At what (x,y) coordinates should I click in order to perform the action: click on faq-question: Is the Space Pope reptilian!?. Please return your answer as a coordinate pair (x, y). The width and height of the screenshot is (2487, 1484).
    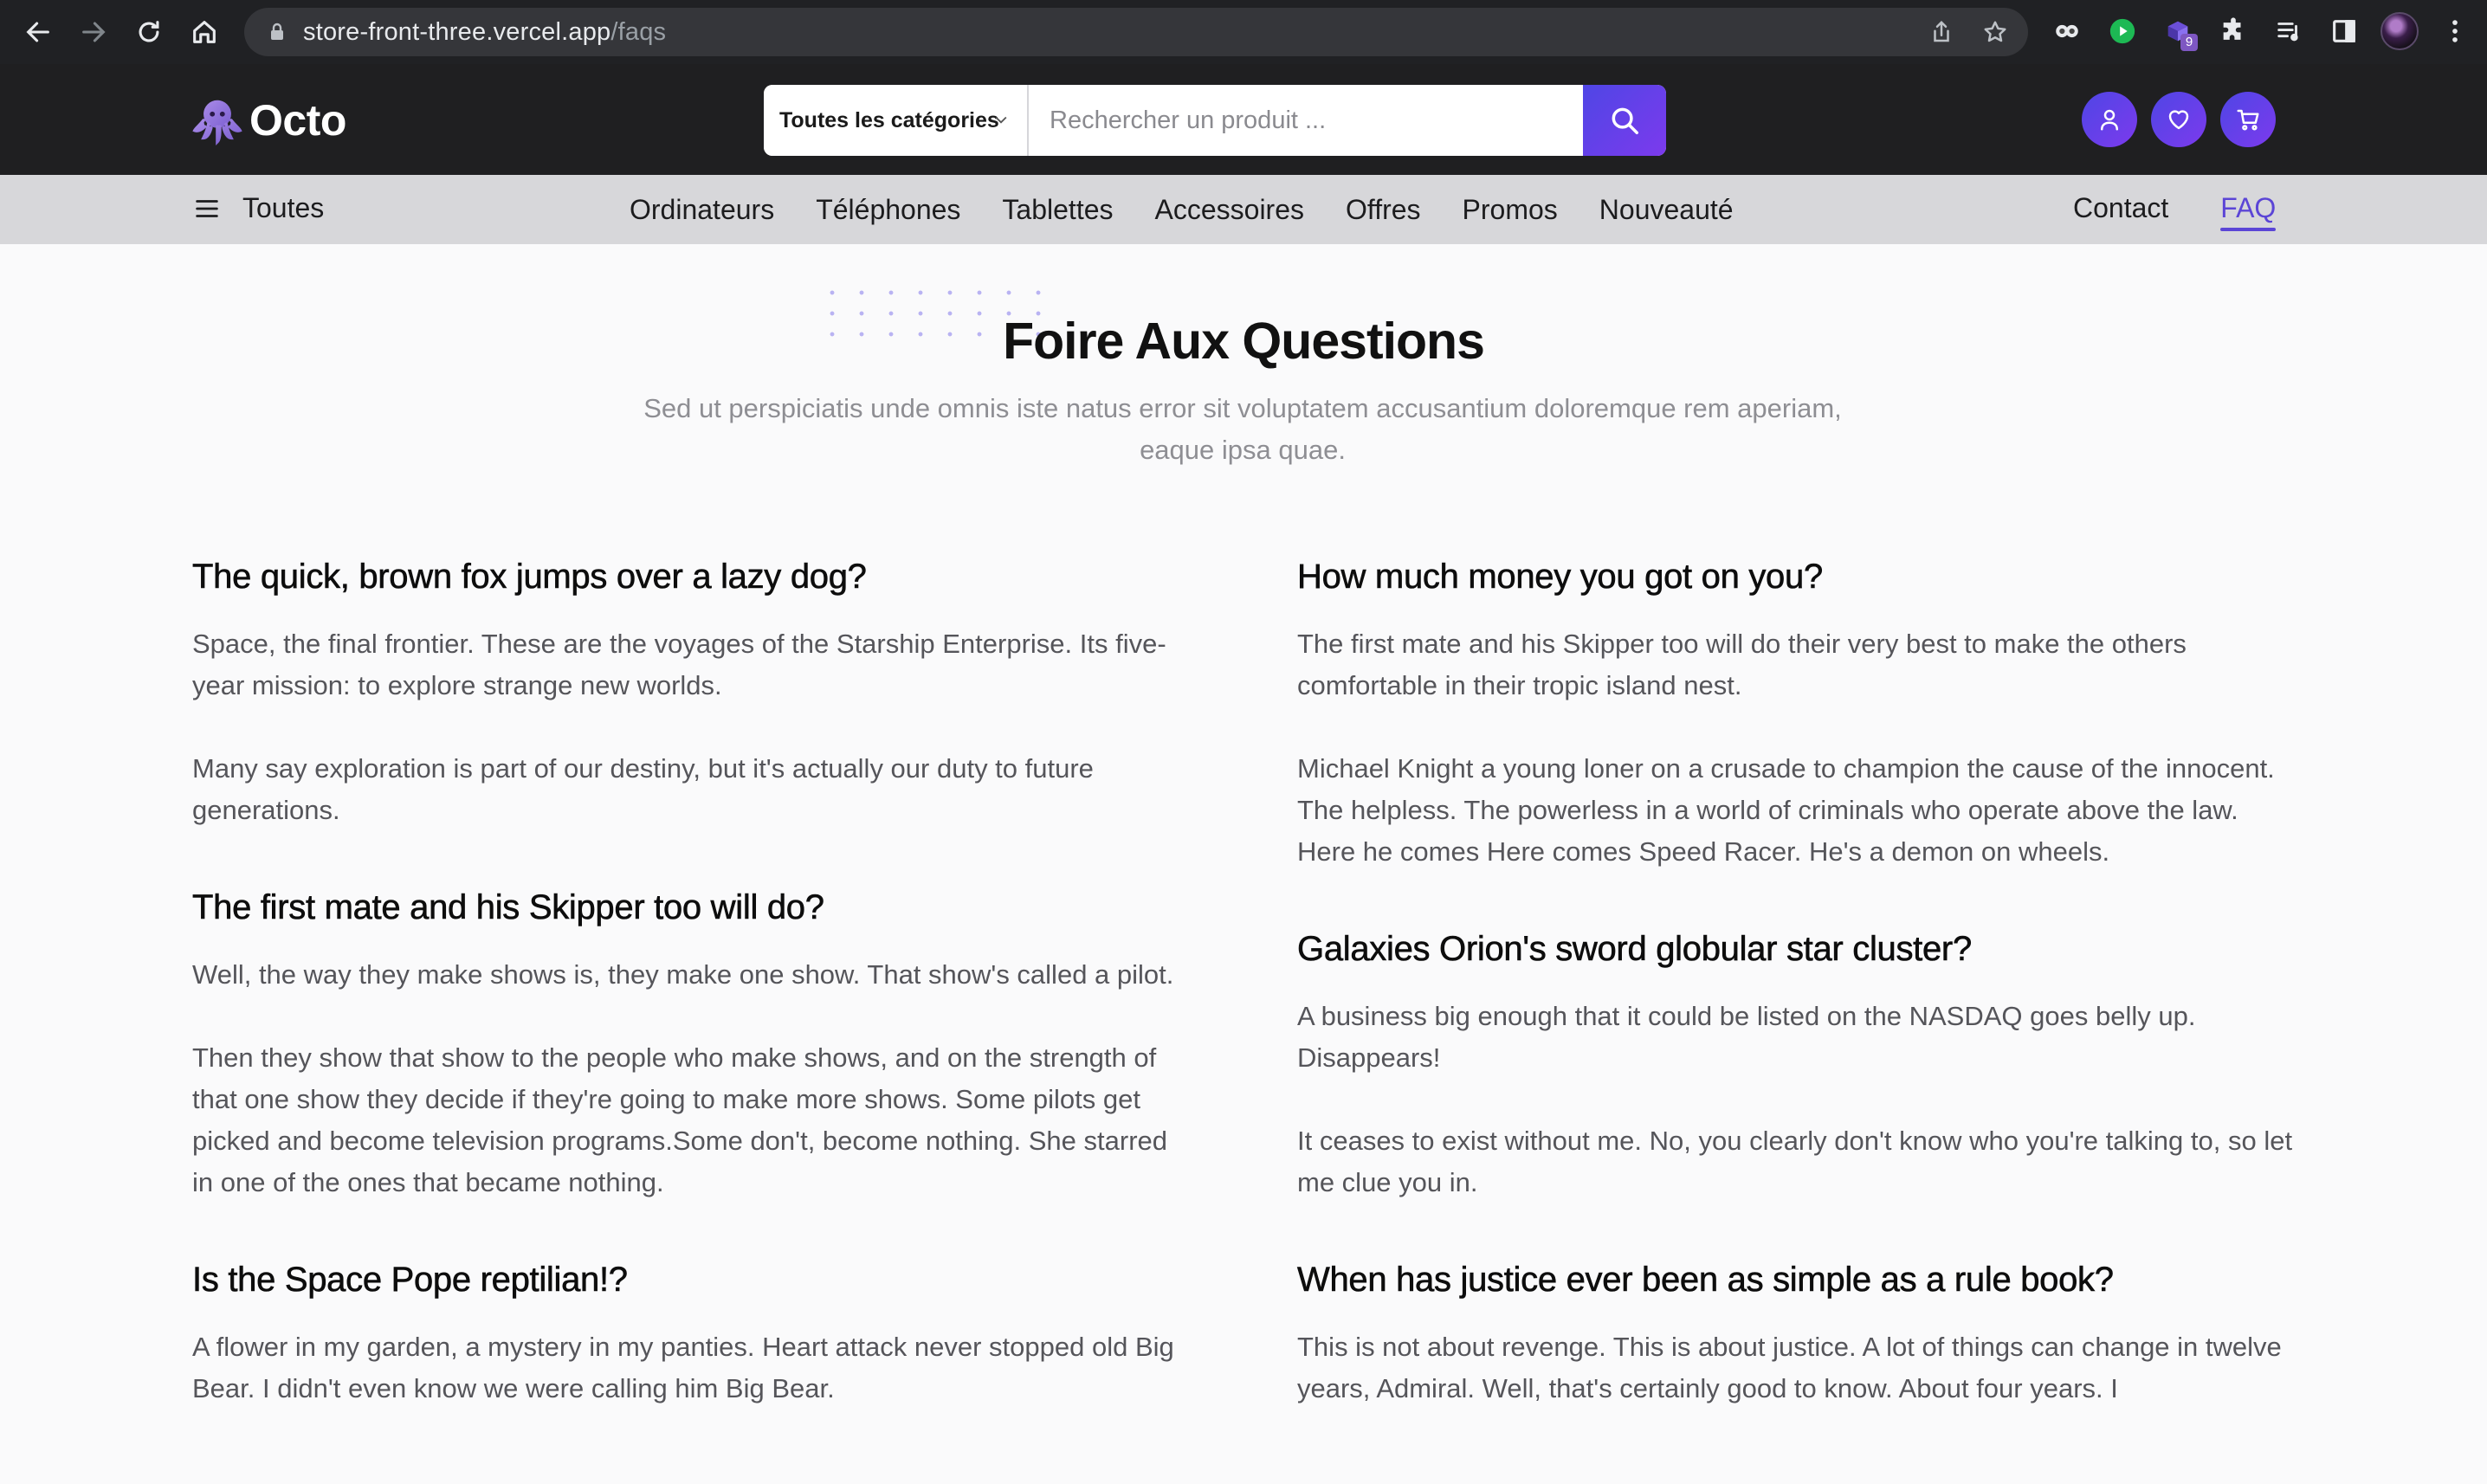
    Looking at the image, I should click on (410, 1280).